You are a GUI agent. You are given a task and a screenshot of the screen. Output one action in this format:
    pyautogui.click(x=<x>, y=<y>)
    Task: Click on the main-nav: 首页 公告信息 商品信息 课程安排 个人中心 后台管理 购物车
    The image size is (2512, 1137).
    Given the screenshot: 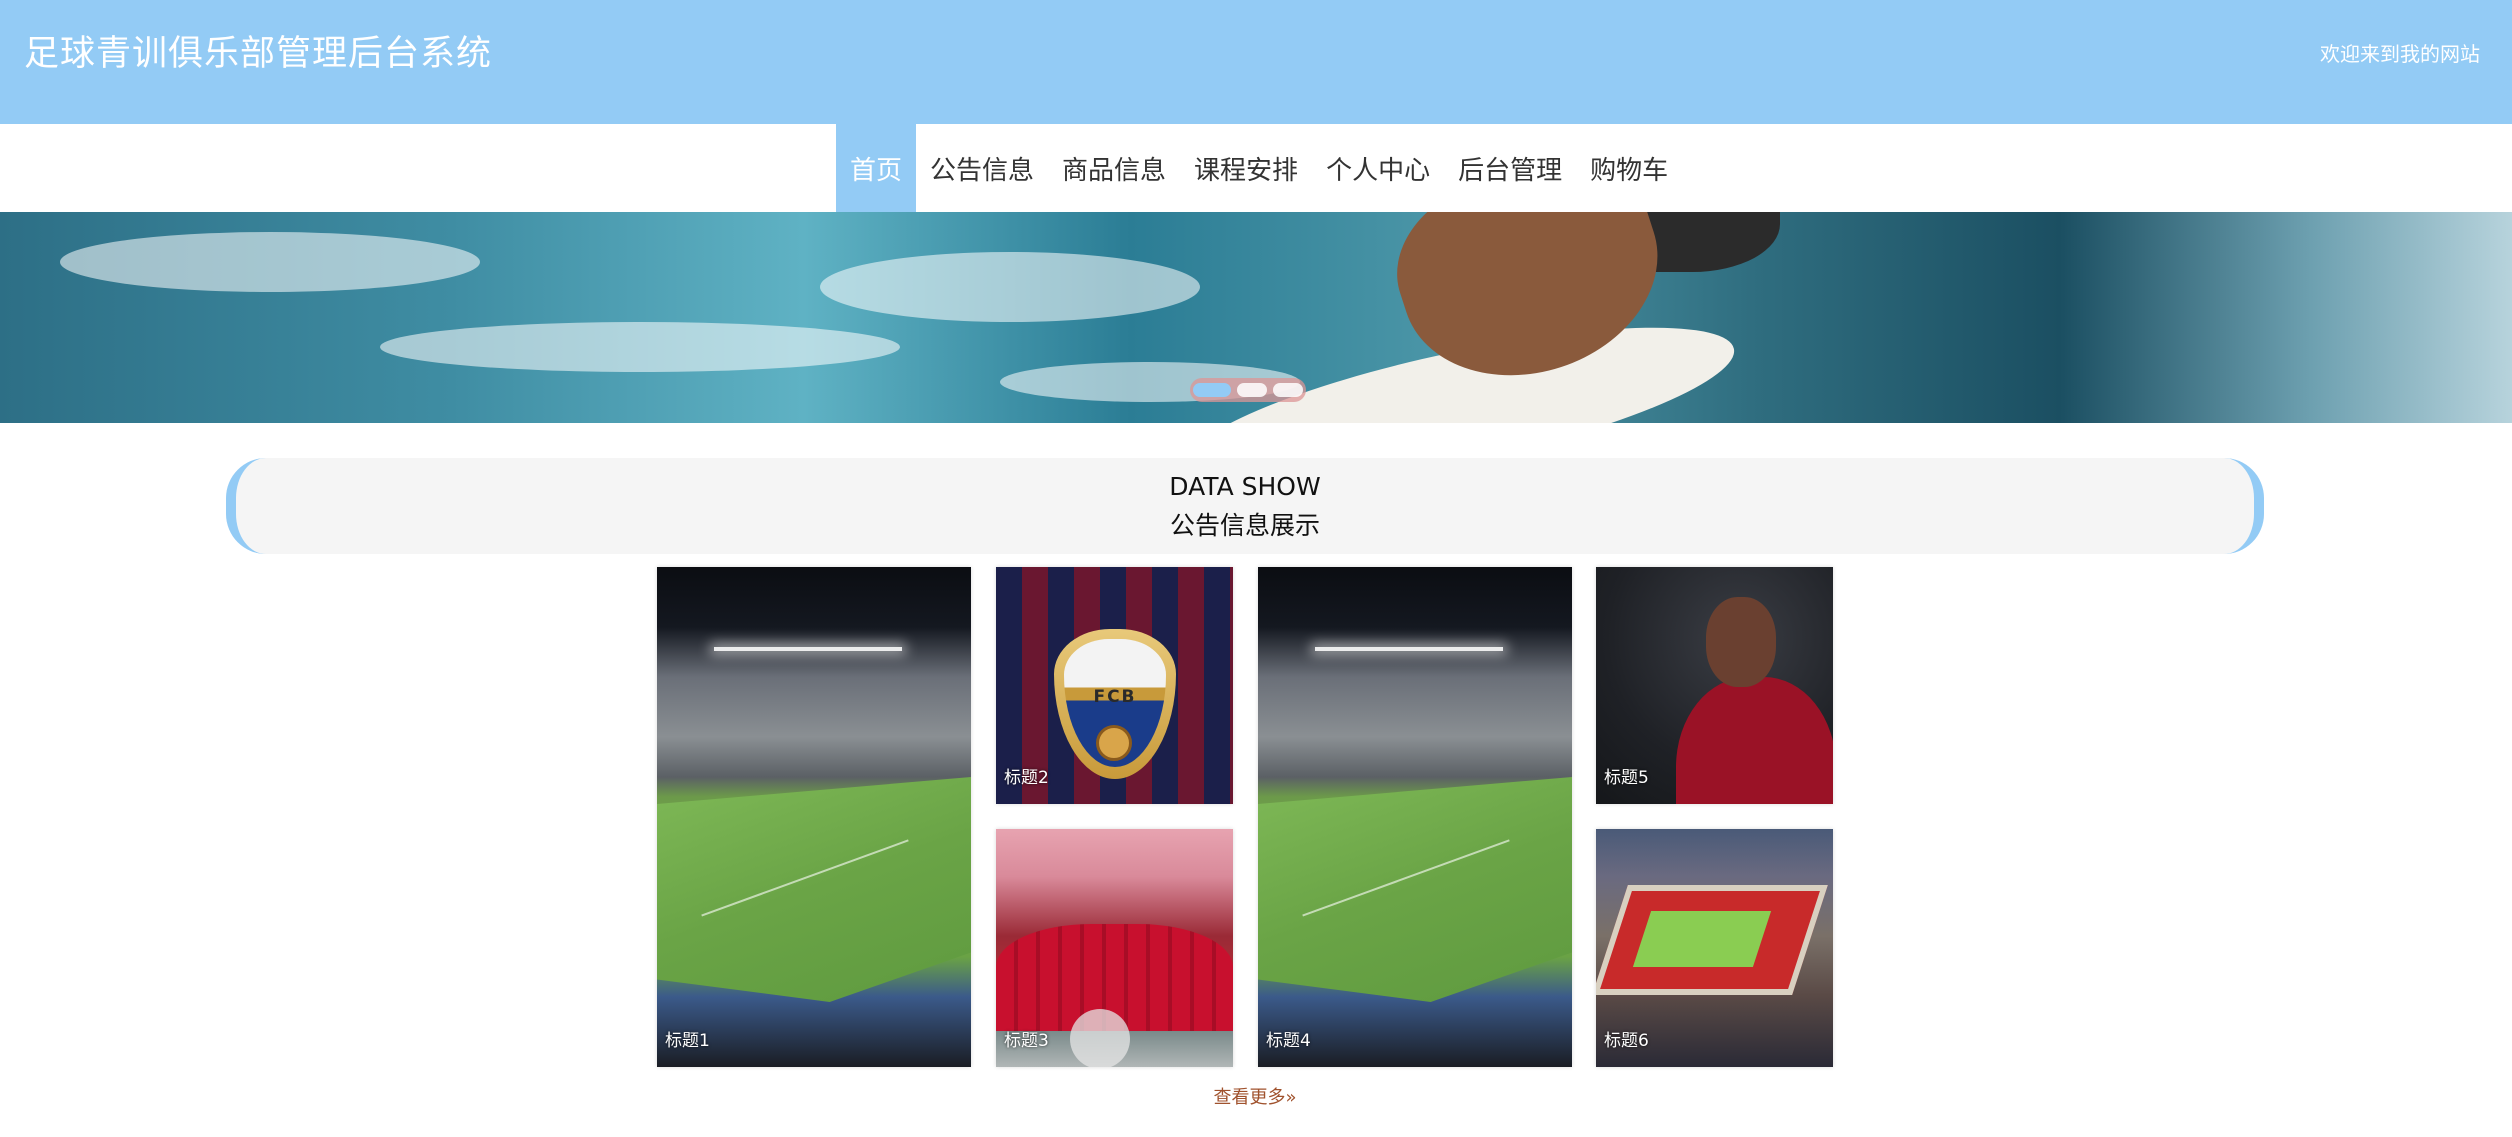 What is the action you would take?
    pyautogui.click(x=1256, y=168)
    